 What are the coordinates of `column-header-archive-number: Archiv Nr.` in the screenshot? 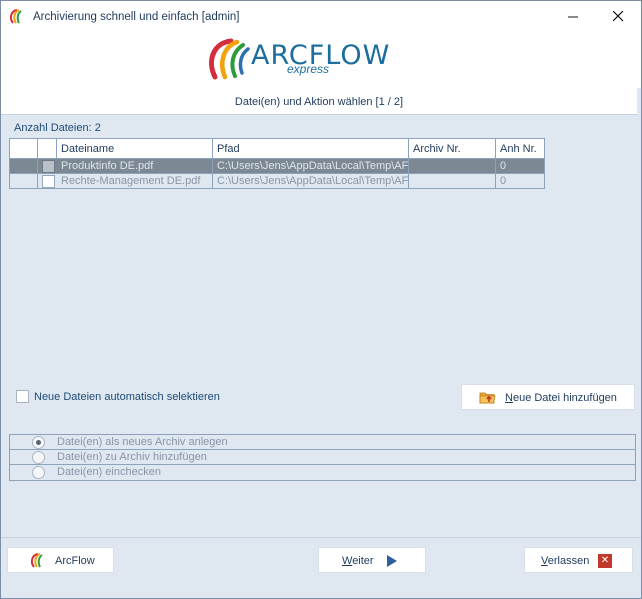 It's located at (452, 148).